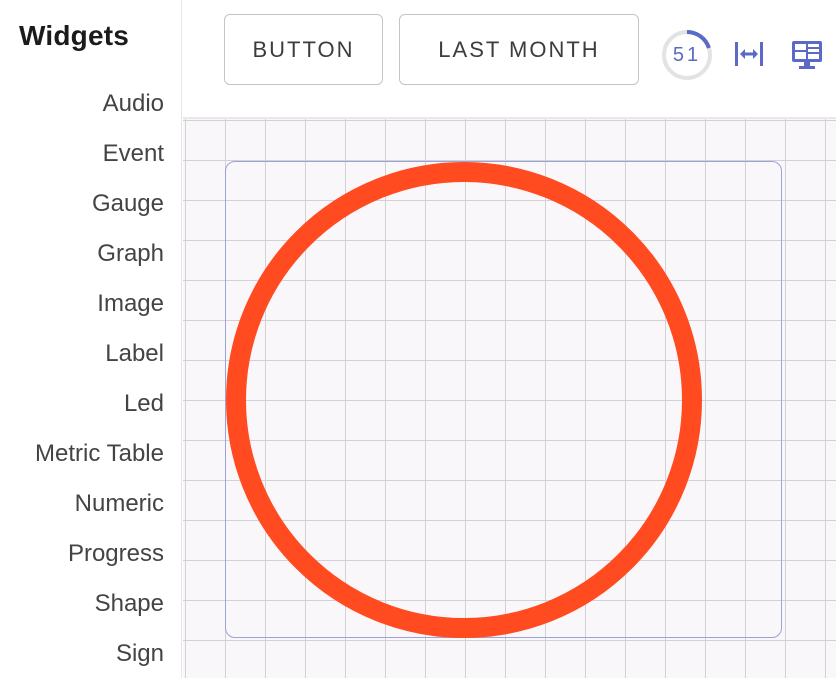 Image resolution: width=836 pixels, height=678 pixels. I want to click on monitor-dashboard-icon, so click(807, 54).